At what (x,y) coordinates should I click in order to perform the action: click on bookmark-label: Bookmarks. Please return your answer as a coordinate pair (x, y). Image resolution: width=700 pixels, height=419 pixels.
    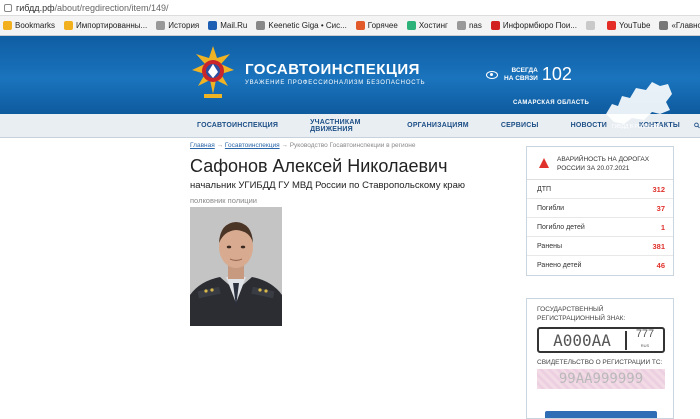
    Looking at the image, I should click on (35, 25).